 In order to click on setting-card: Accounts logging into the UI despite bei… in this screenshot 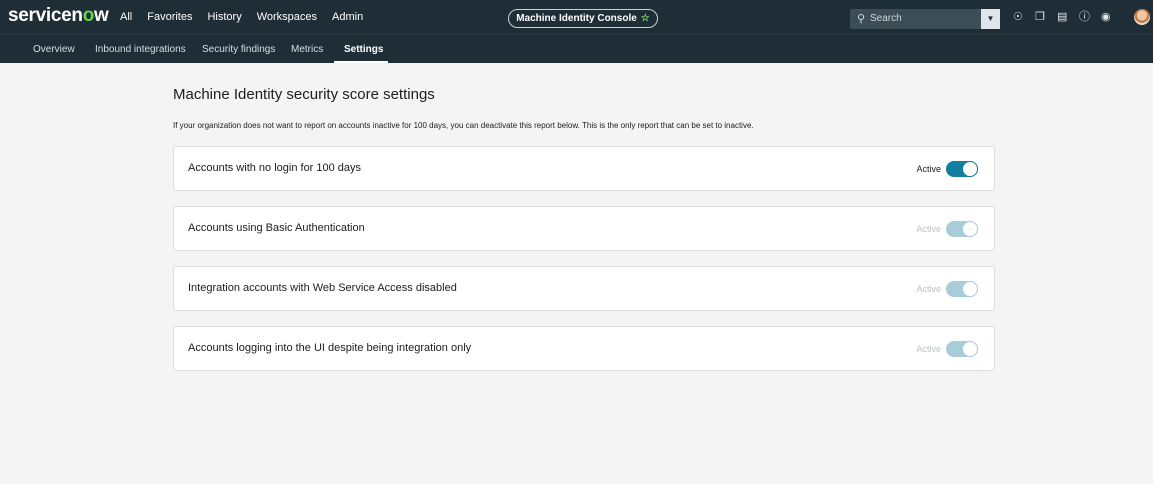, I will do `click(584, 348)`.